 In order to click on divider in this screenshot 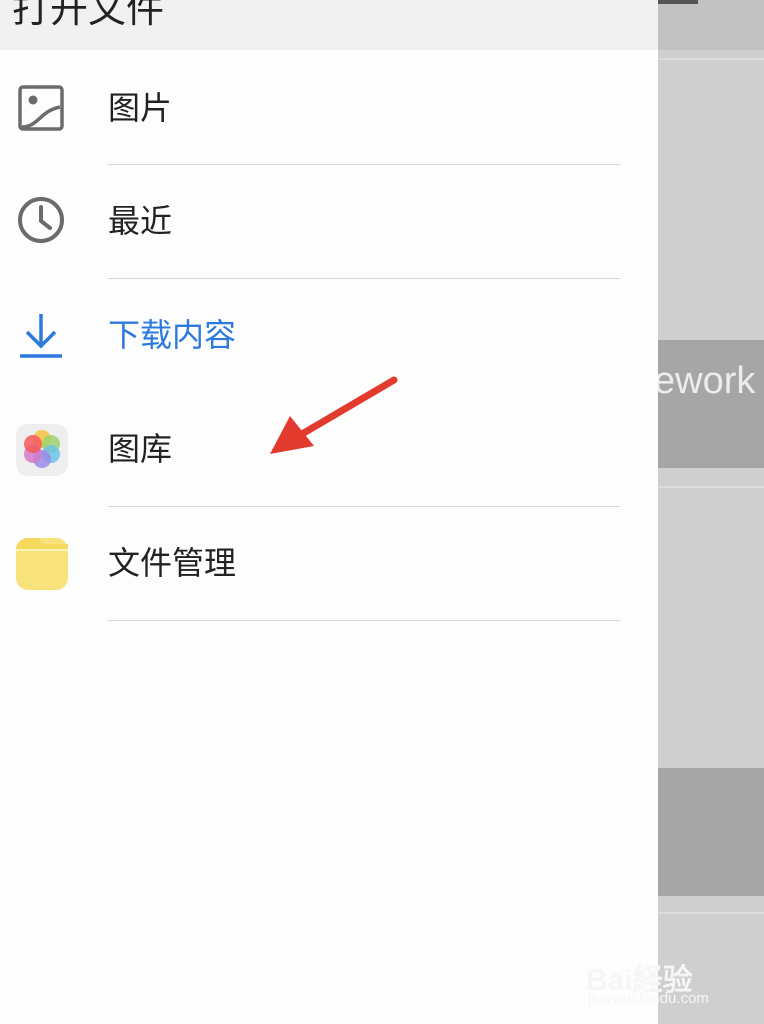, I will do `click(364, 620)`.